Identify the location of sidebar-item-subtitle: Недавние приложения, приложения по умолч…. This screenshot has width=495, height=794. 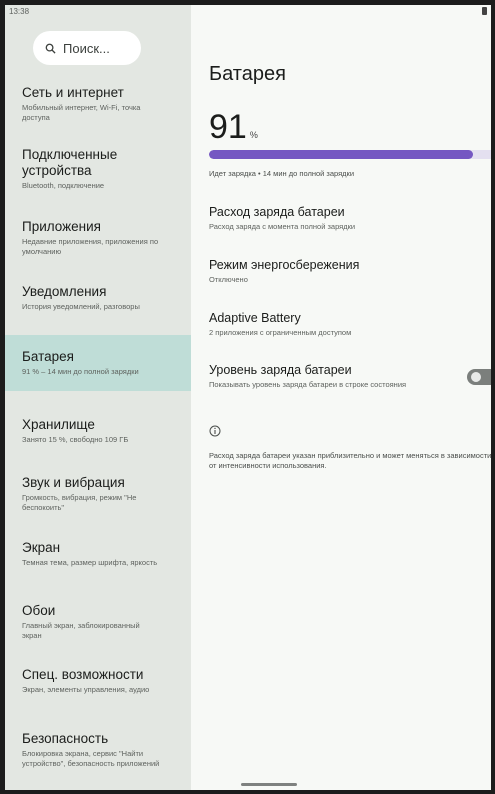
(90, 246).